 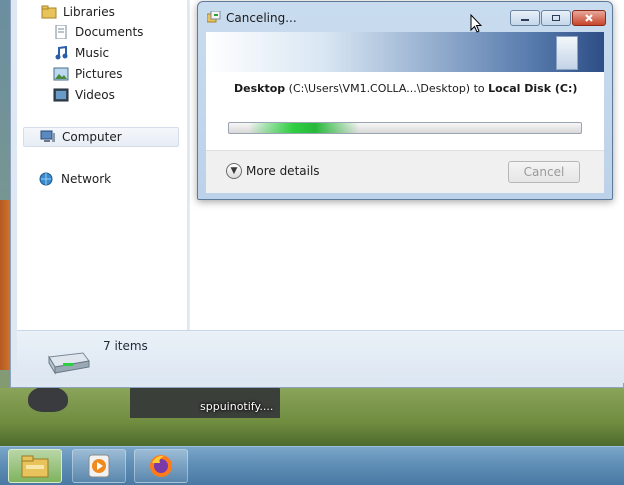 What do you see at coordinates (479, 88) in the screenshot?
I see `to-word: to` at bounding box center [479, 88].